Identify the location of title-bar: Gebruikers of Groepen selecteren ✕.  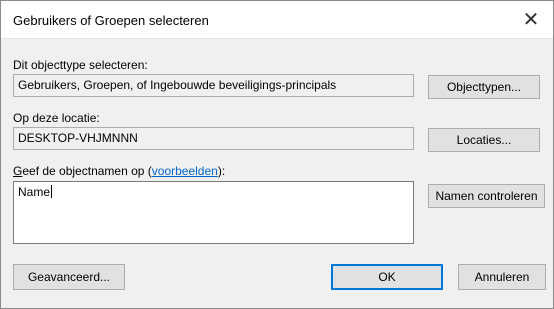
(277, 20).